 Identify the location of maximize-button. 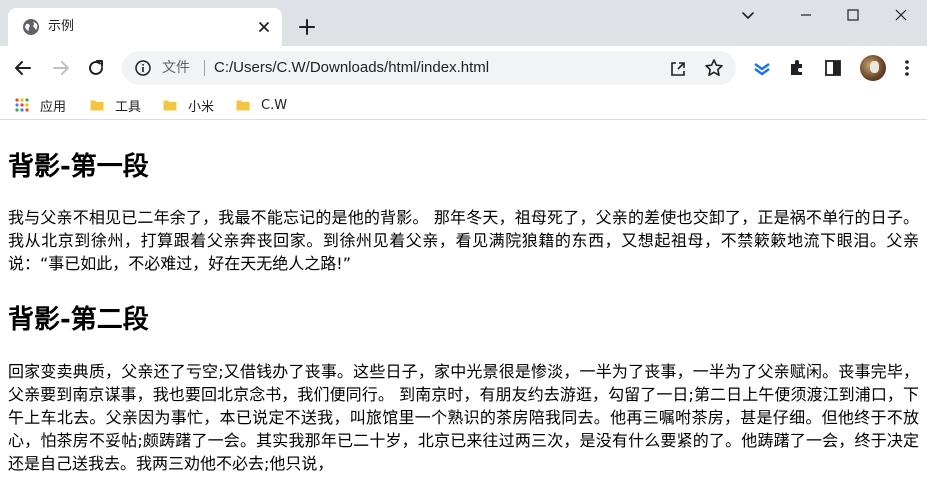
(853, 15).